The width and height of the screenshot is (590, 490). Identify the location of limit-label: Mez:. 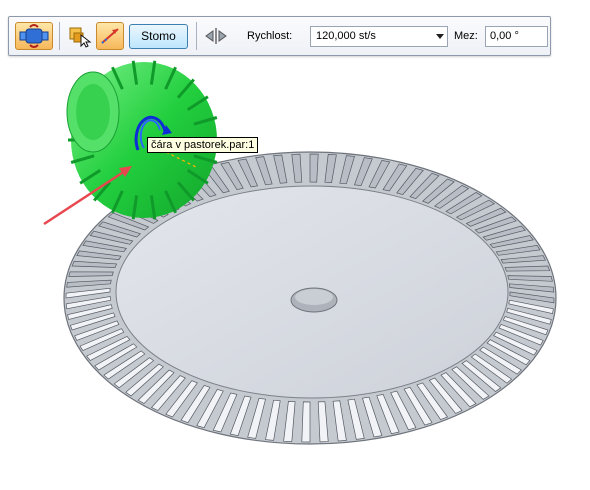
(466, 36).